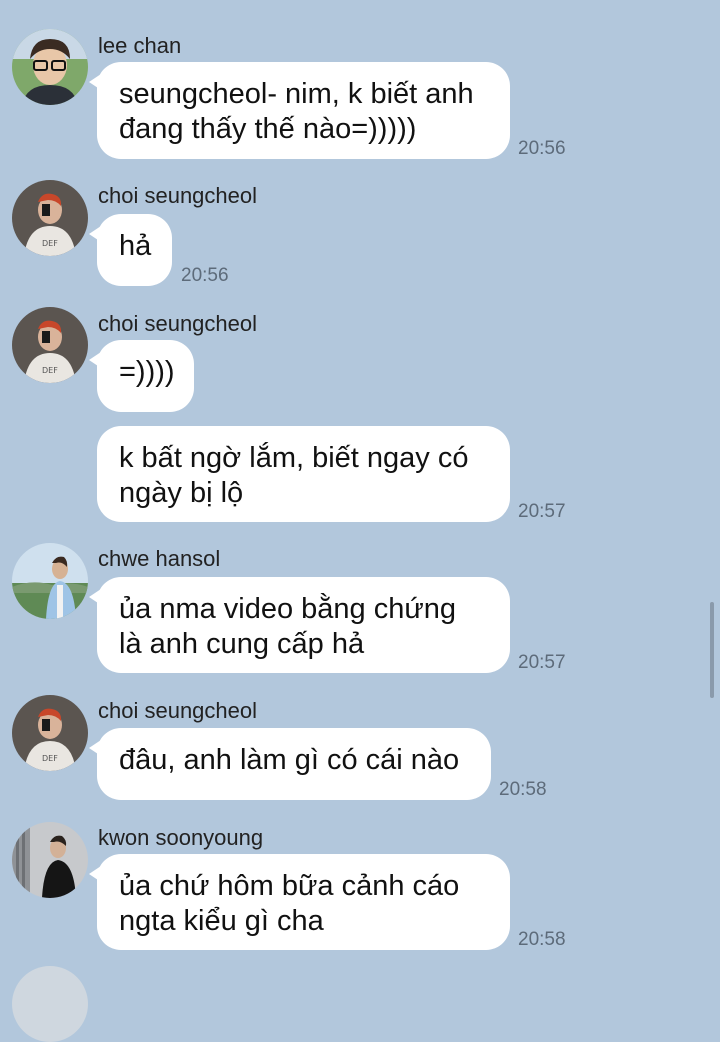  Describe the element at coordinates (289, 760) in the screenshot. I see `message-text-line: đâu, anh làm gì có cái nào` at that location.